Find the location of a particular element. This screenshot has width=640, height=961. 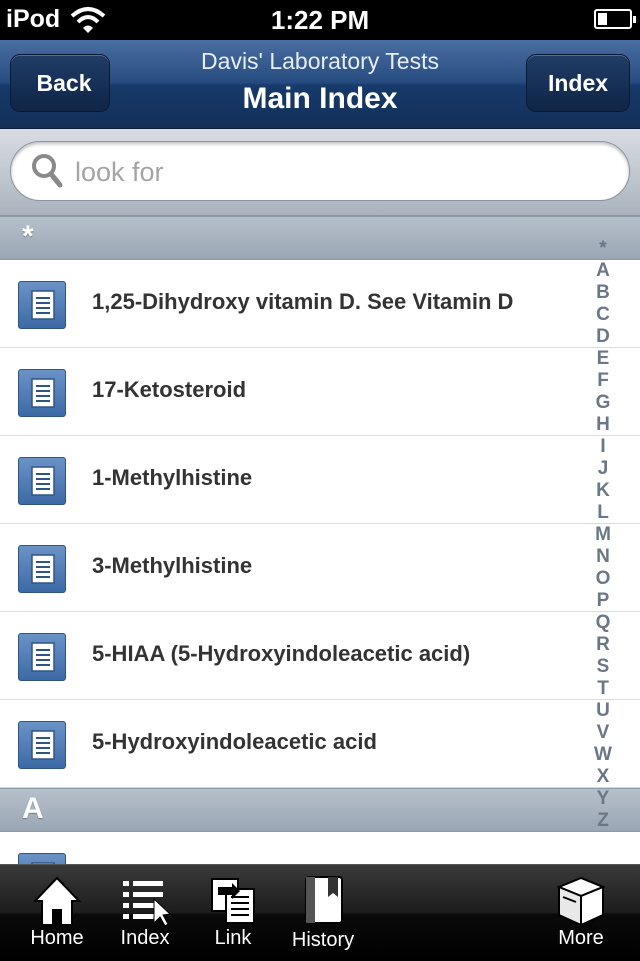

index-letter: V is located at coordinates (603, 733).